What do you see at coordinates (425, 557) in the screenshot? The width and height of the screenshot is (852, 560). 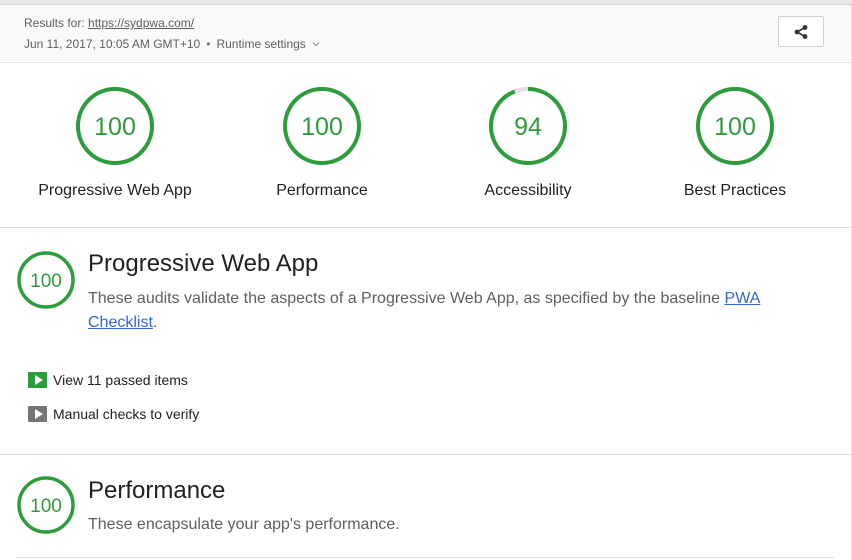 I see `divider` at bounding box center [425, 557].